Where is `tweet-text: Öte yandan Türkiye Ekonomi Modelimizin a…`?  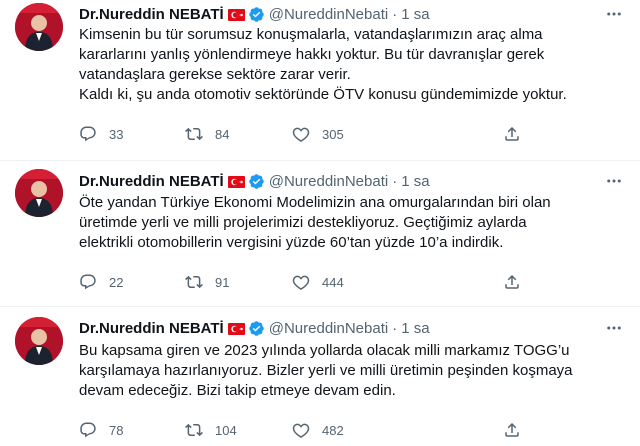 tweet-text: Öte yandan Türkiye Ekonomi Modelimizin a… is located at coordinates (351, 223).